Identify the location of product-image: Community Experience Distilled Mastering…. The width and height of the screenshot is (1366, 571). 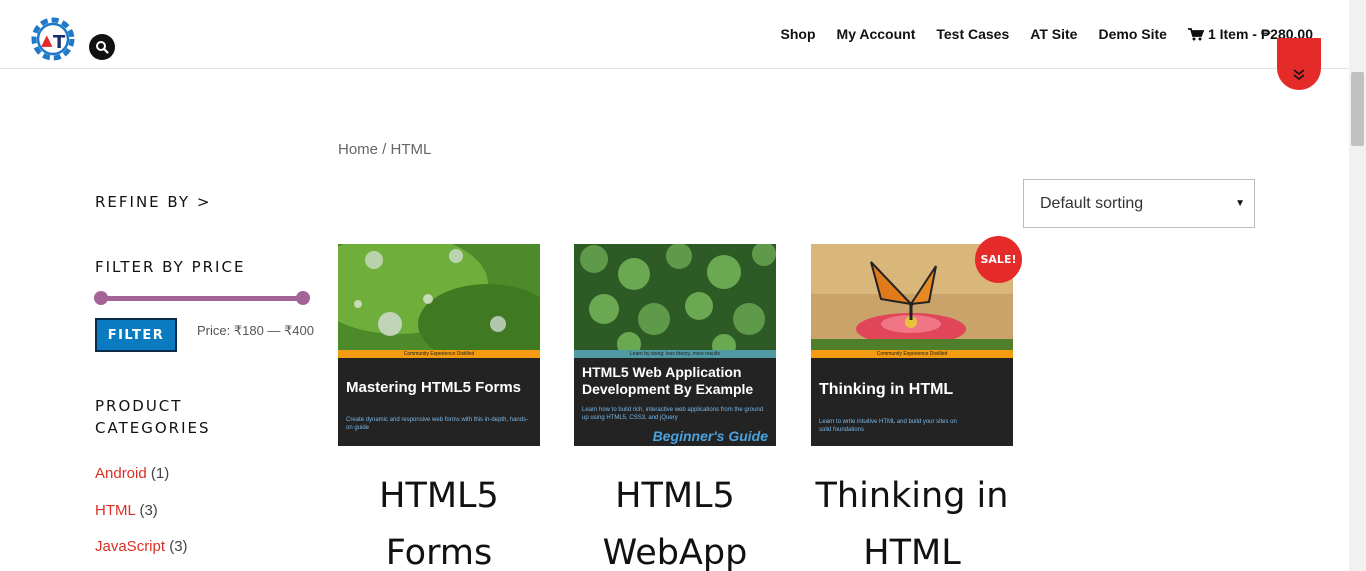
(439, 345).